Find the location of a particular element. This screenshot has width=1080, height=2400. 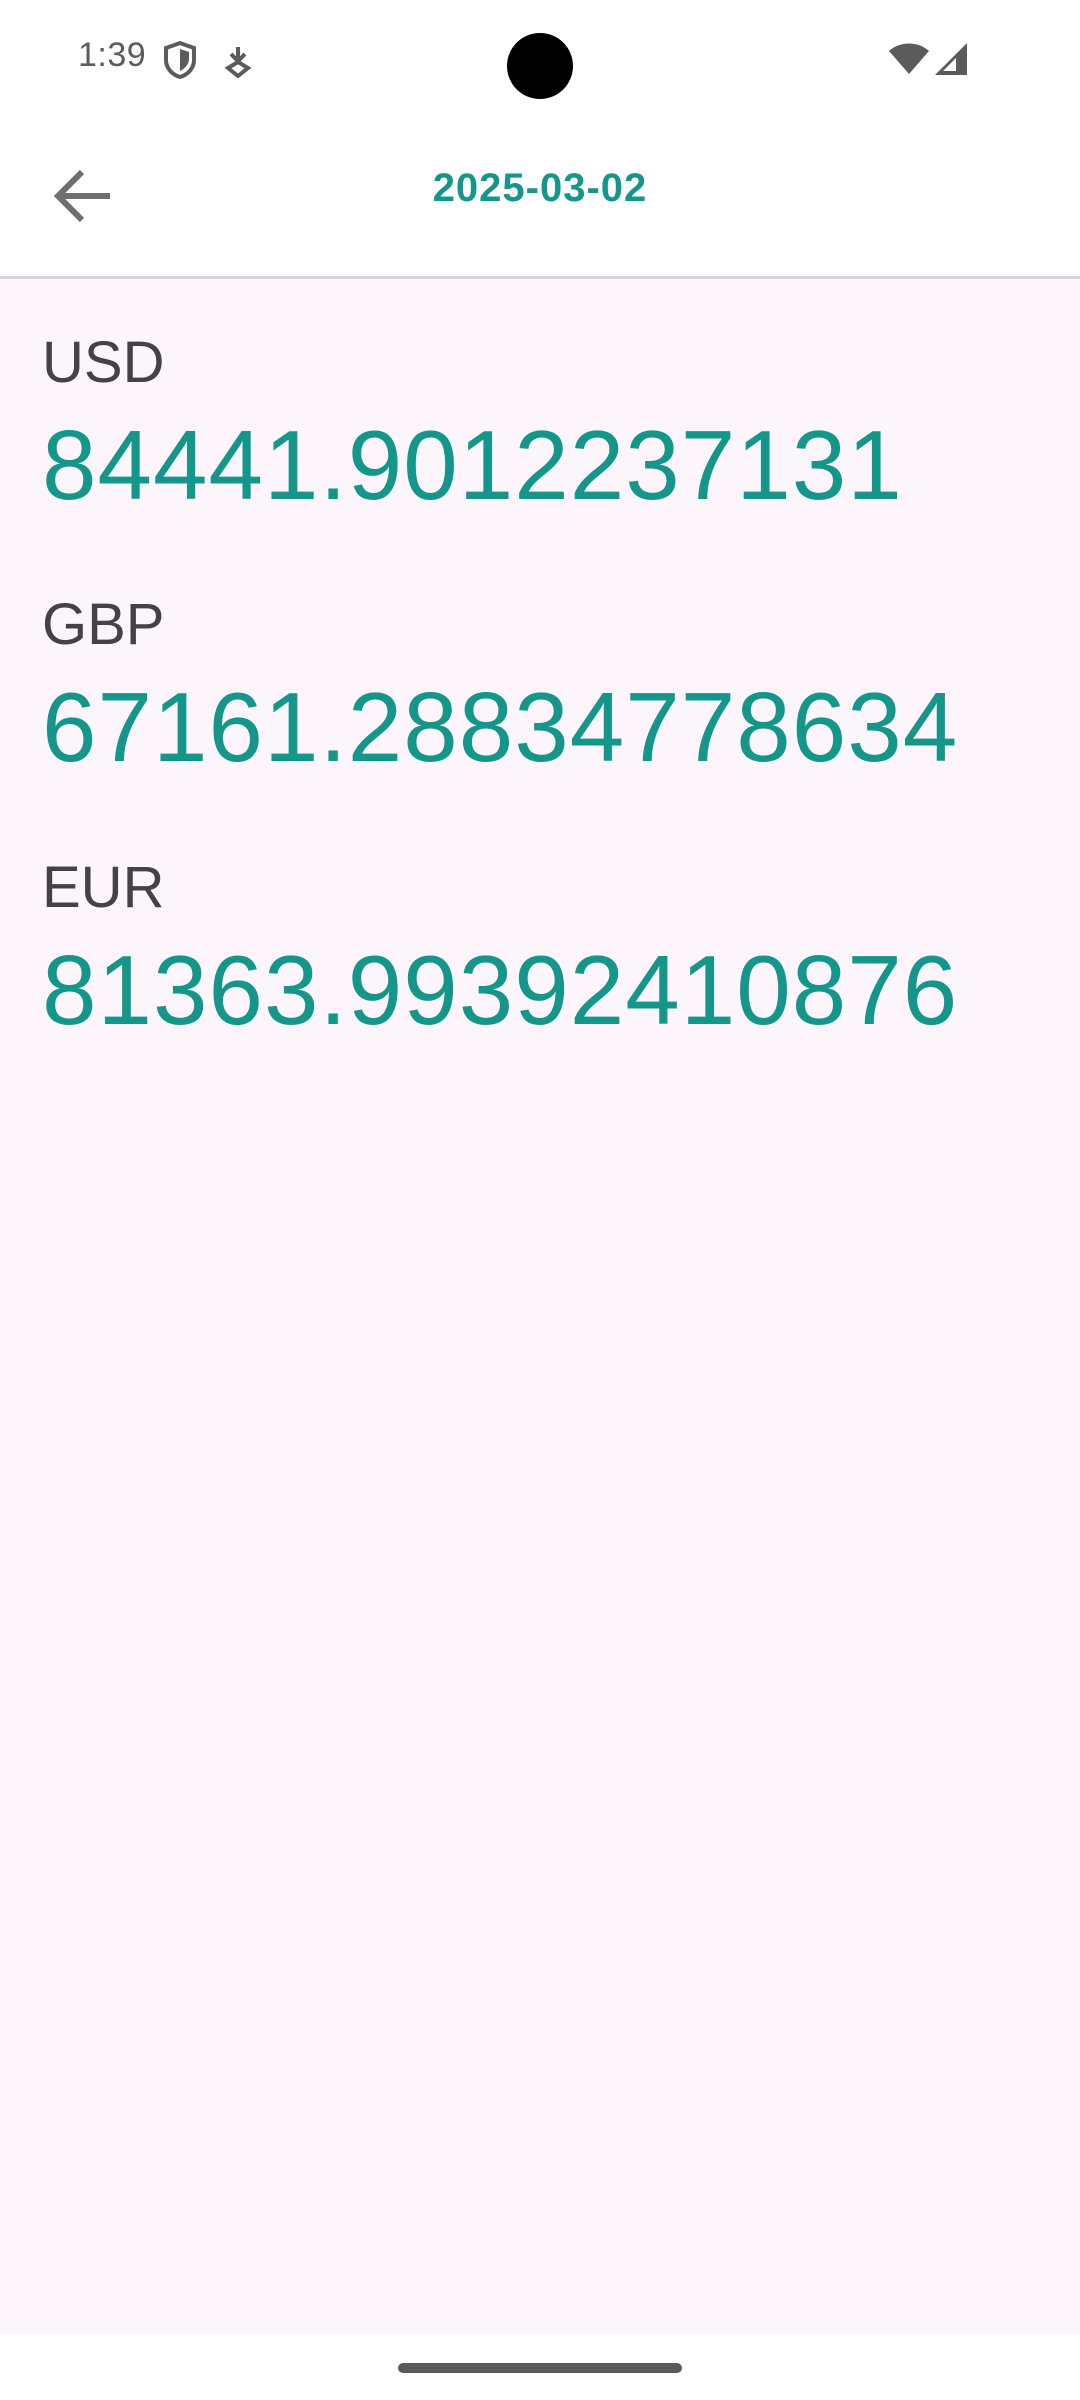

signal-icon is located at coordinates (951, 61).